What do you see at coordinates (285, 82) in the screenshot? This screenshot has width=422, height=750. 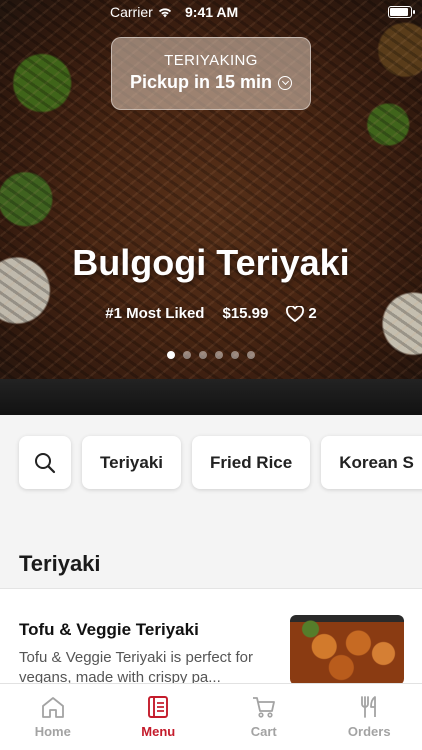 I see `chevron-down-icon` at bounding box center [285, 82].